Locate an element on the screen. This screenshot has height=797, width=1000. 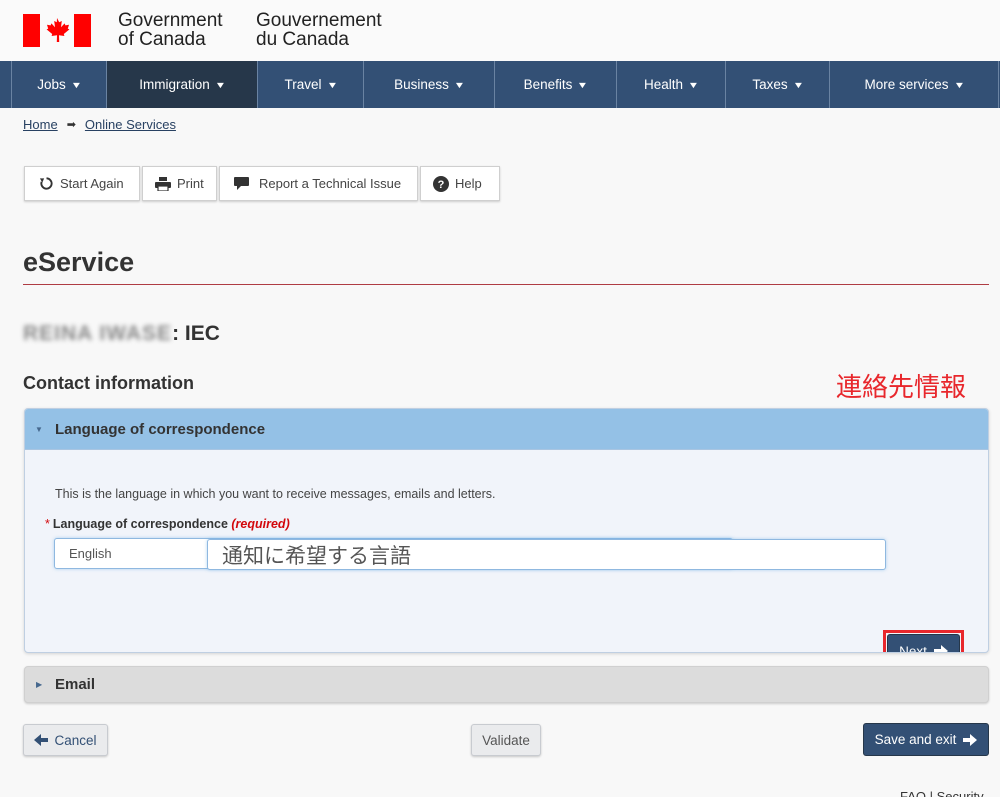
chevron-down-icon is located at coordinates (719, 555).